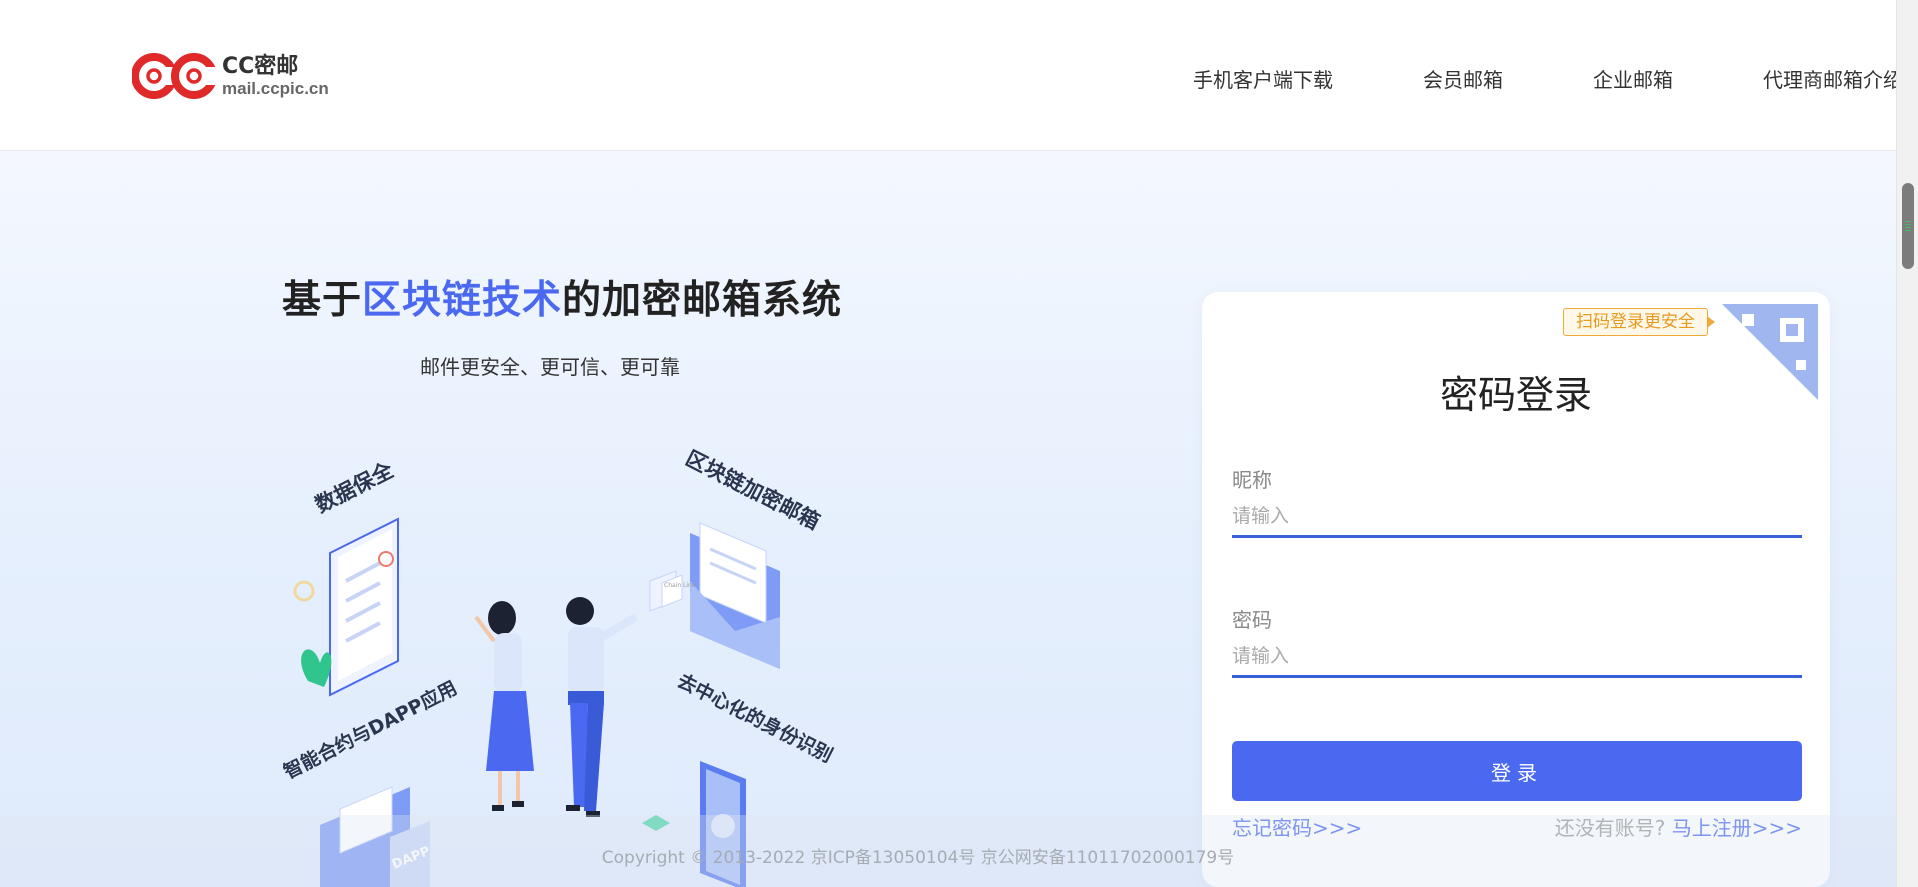  I want to click on plant-icon, so click(316, 668).